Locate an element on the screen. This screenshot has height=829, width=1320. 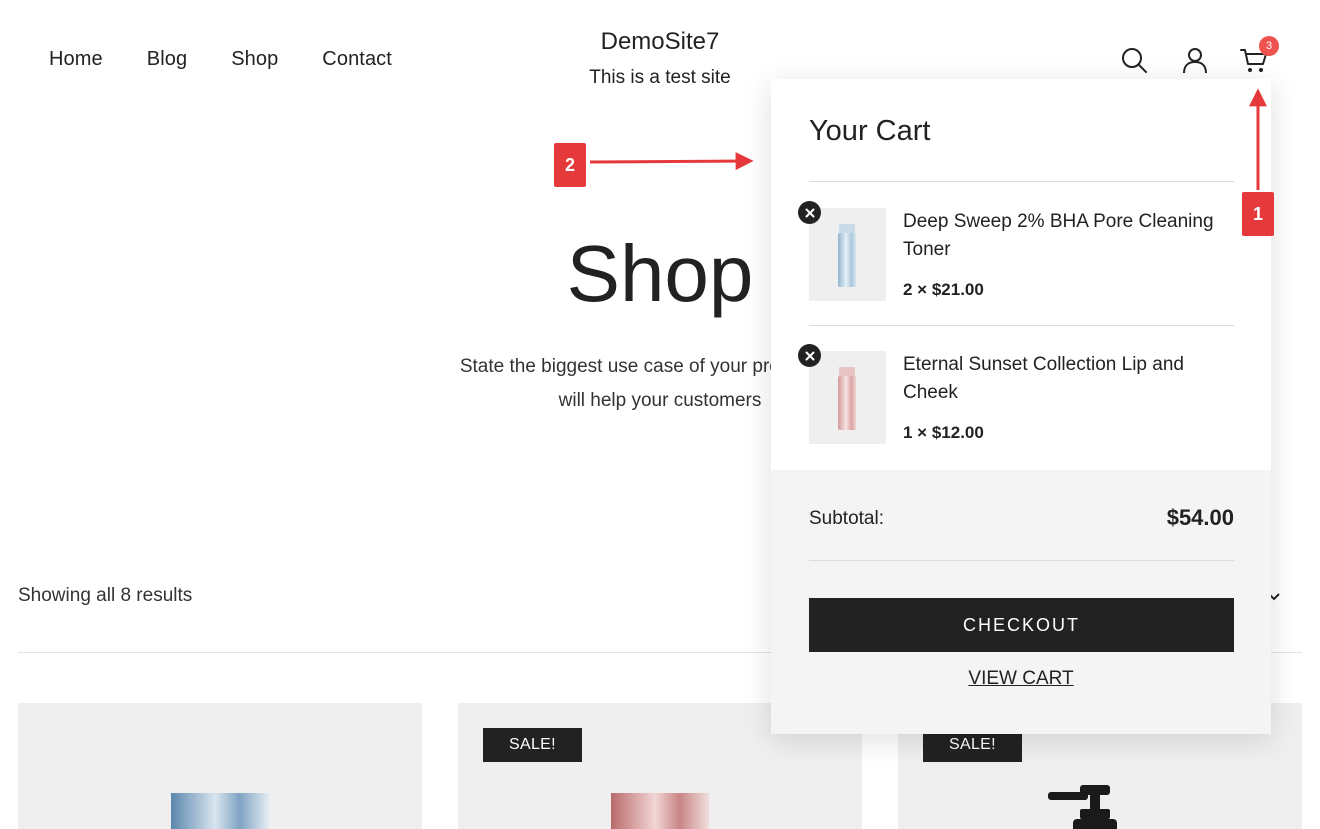
product-card is located at coordinates (220, 766).